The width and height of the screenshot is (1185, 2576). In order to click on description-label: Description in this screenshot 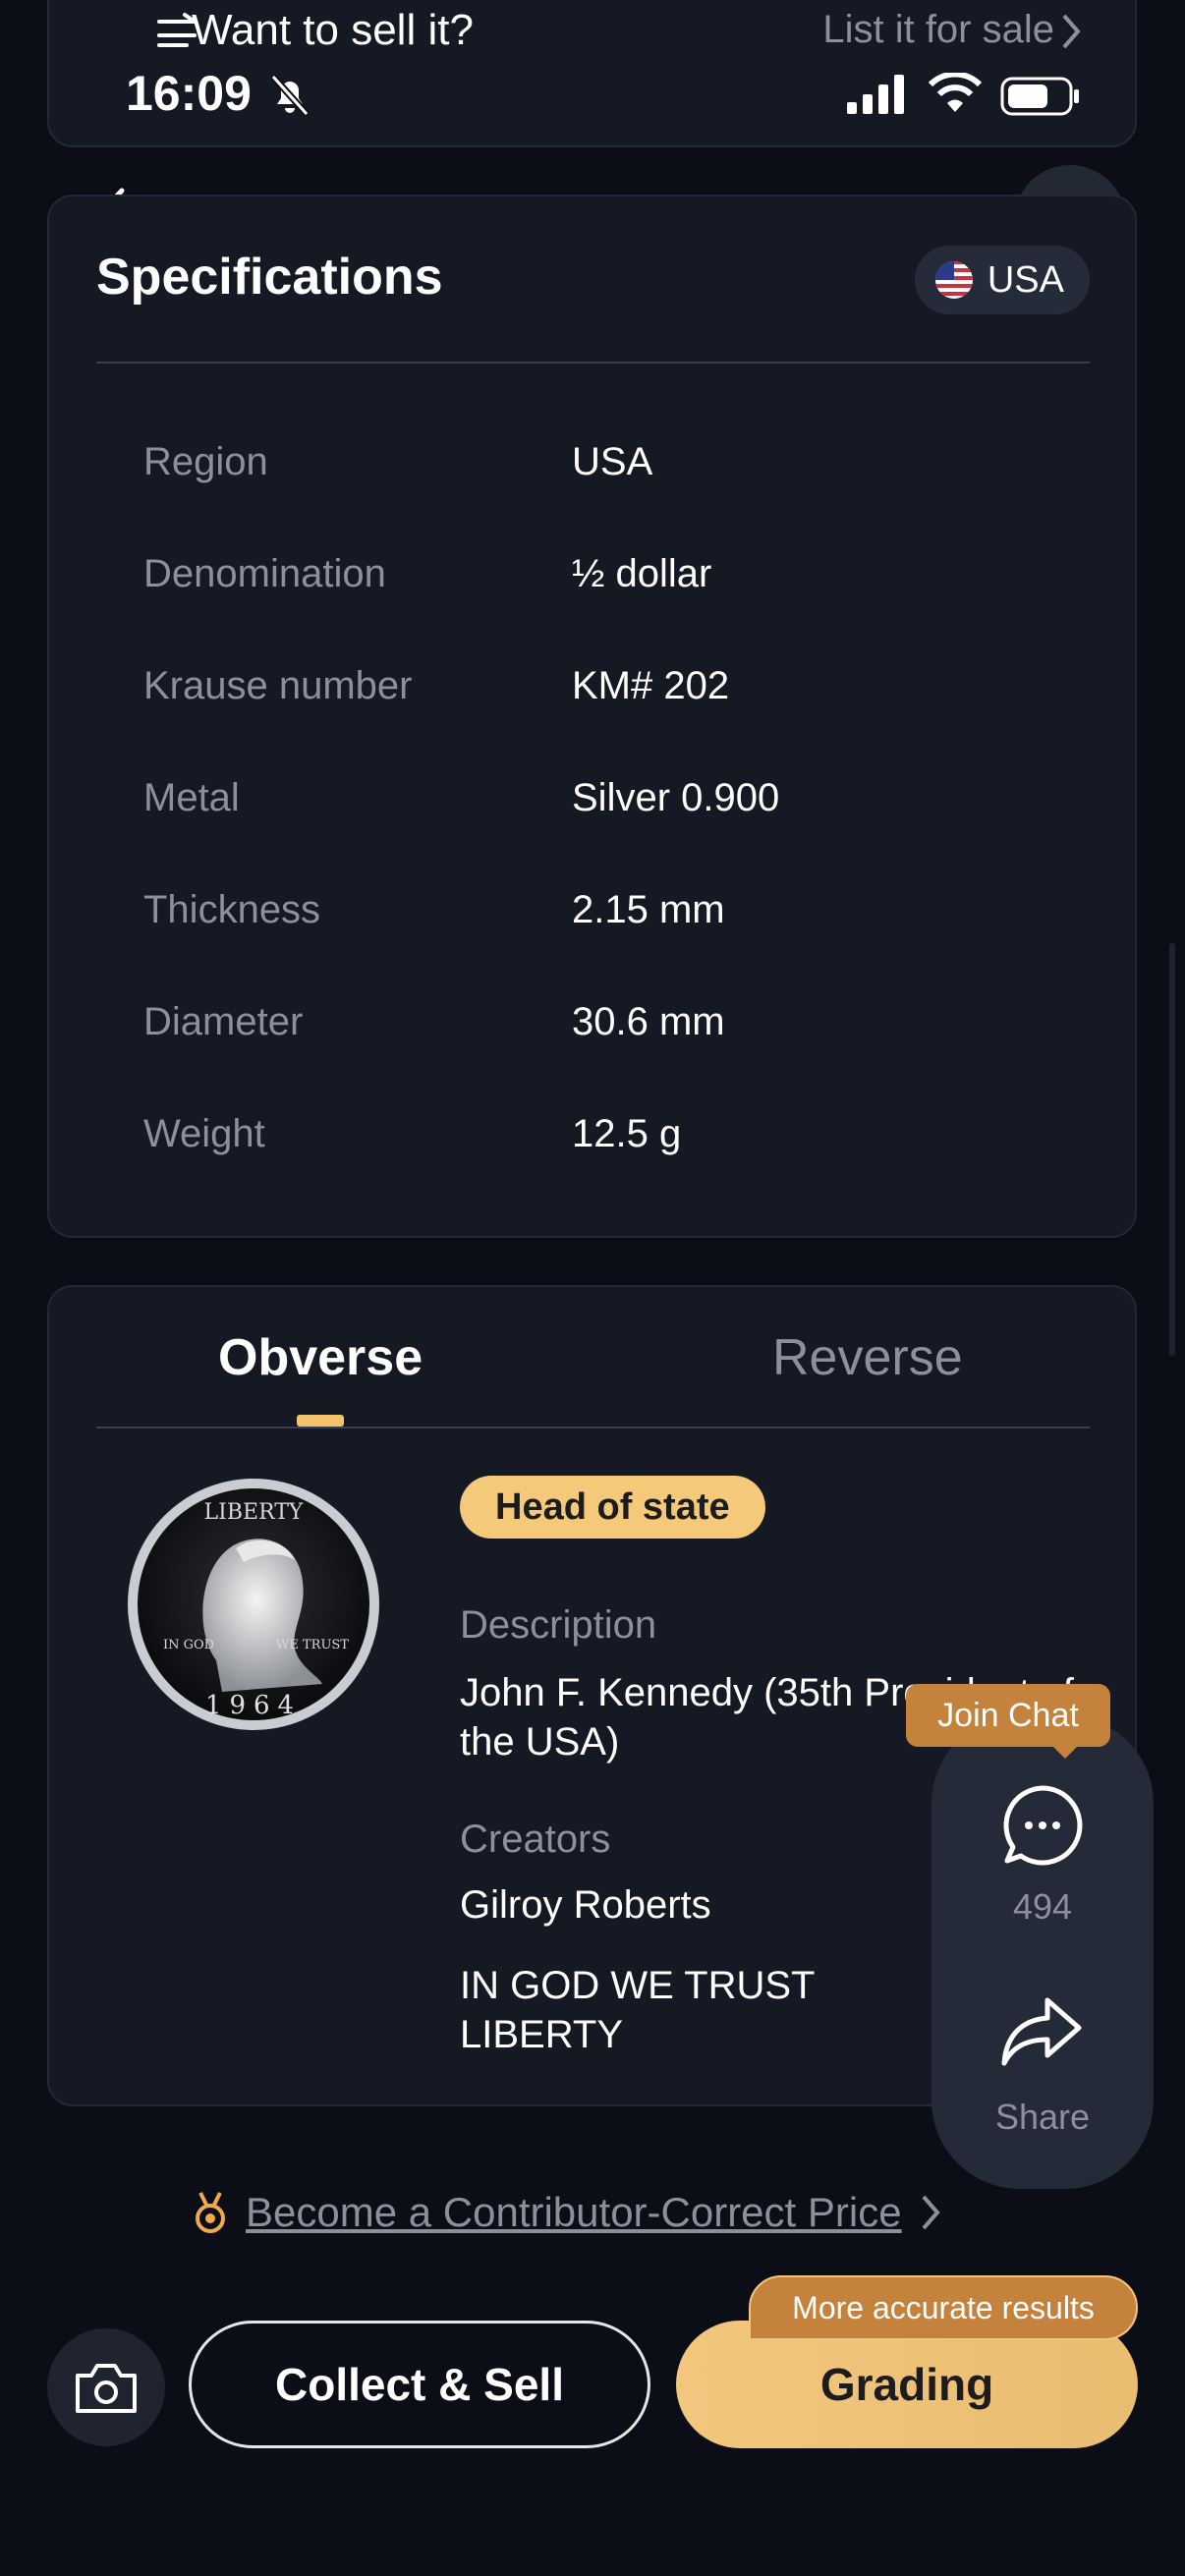, I will do `click(559, 1625)`.